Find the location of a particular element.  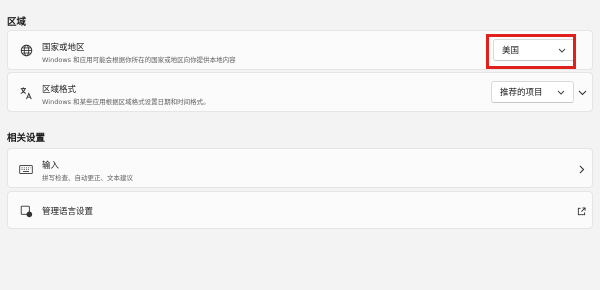

region-format-subtitle: Windows 和某些应用根据区域格式设置日期和时间格式。 is located at coordinates (126, 102).